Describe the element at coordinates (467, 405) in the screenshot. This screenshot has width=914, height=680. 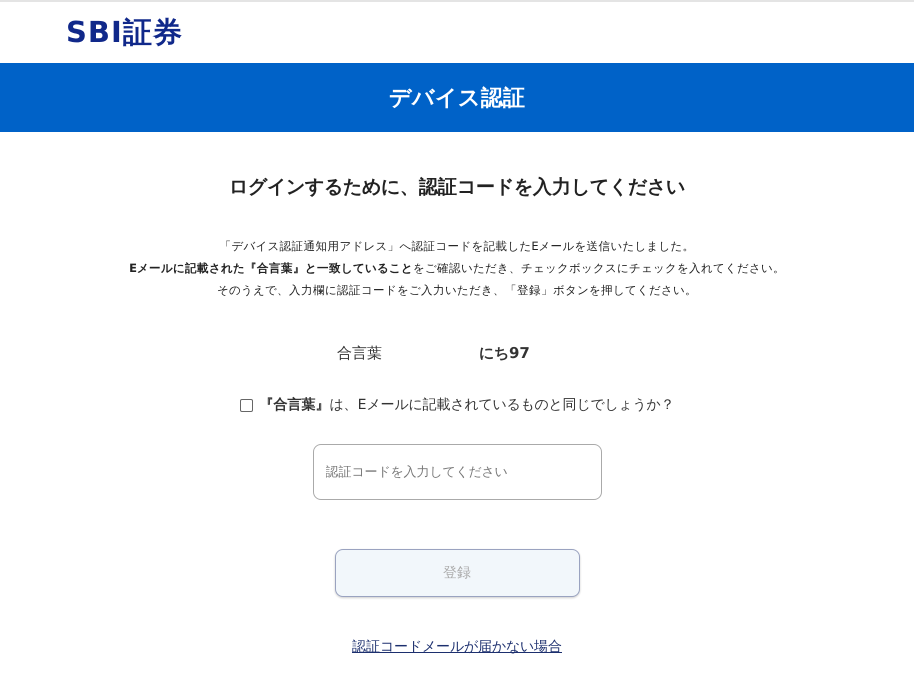
I see `confirm-label: 『合言葉』は、Eメールに記載されているものと同じでしょうか？` at that location.